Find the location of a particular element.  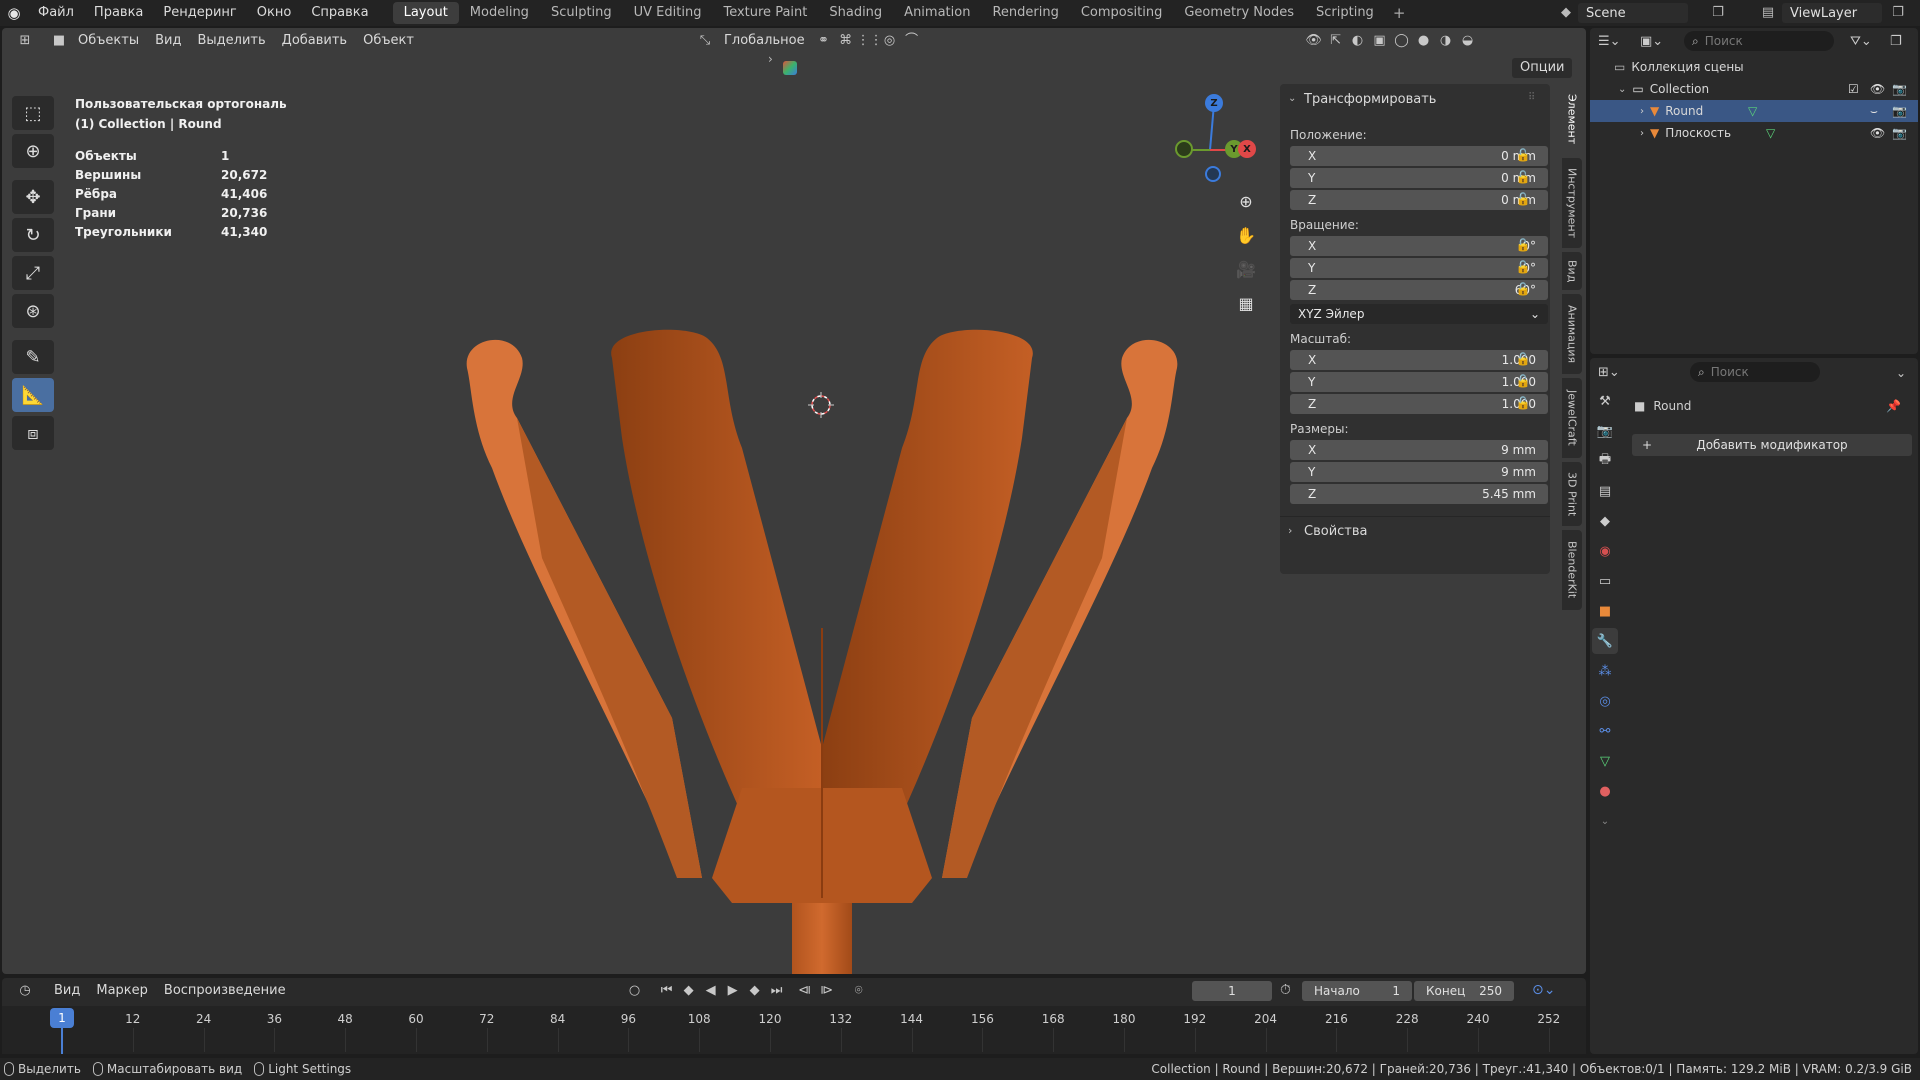

pin-icon: 📌 is located at coordinates (1893, 406).